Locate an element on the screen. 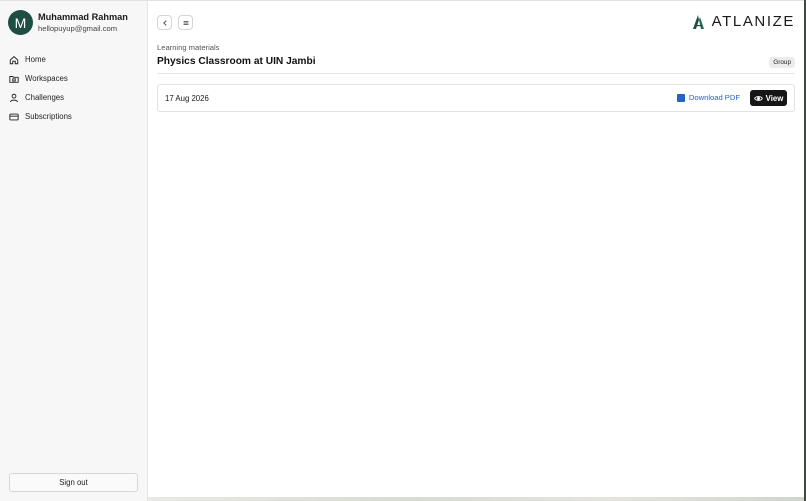 This screenshot has width=806, height=501. view-button-label: View is located at coordinates (774, 98).